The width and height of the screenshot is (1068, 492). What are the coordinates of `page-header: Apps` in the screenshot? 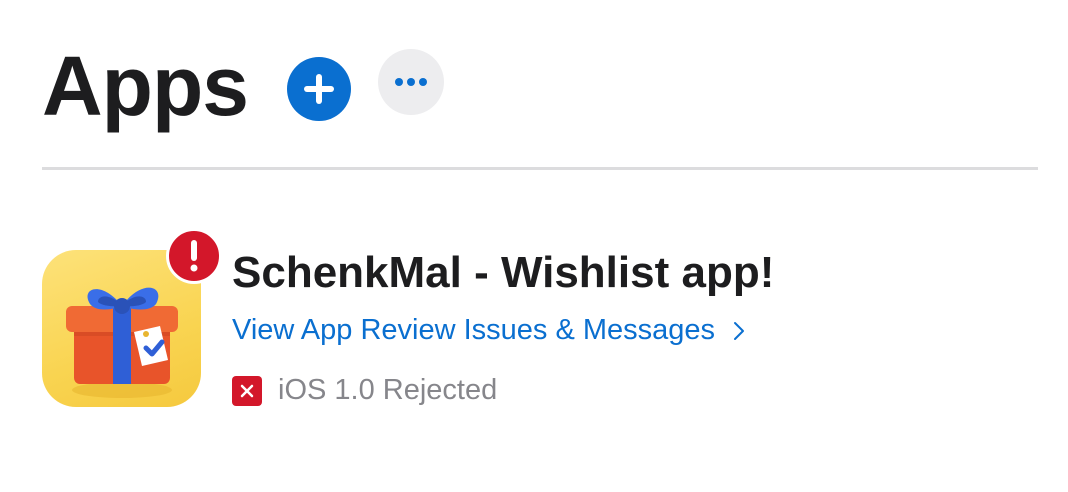 It's located at (243, 89).